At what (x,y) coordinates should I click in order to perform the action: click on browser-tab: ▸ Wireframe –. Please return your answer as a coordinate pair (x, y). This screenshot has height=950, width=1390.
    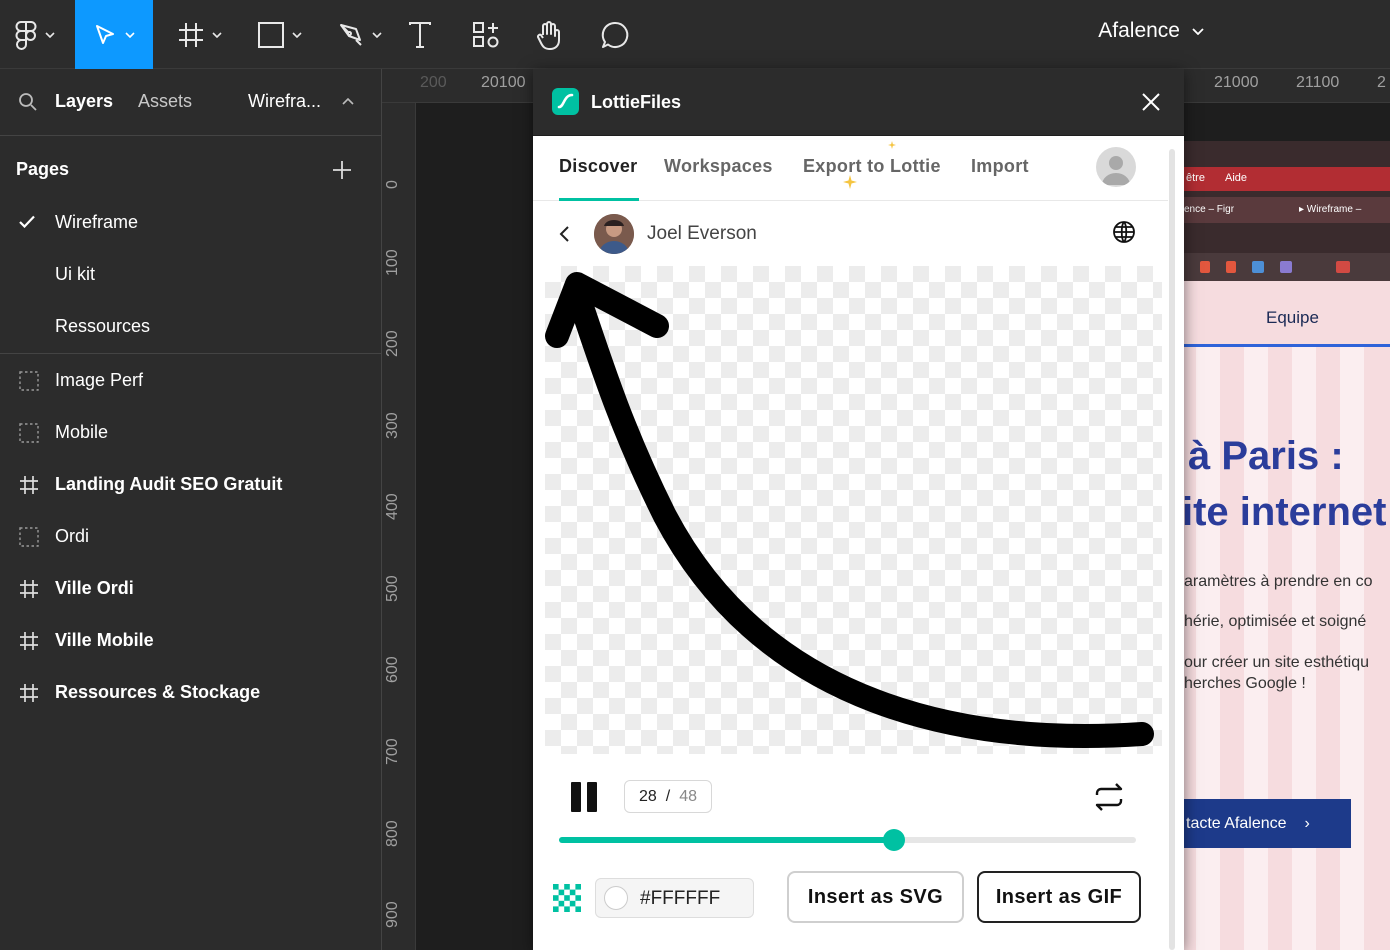
    Looking at the image, I should click on (1330, 209).